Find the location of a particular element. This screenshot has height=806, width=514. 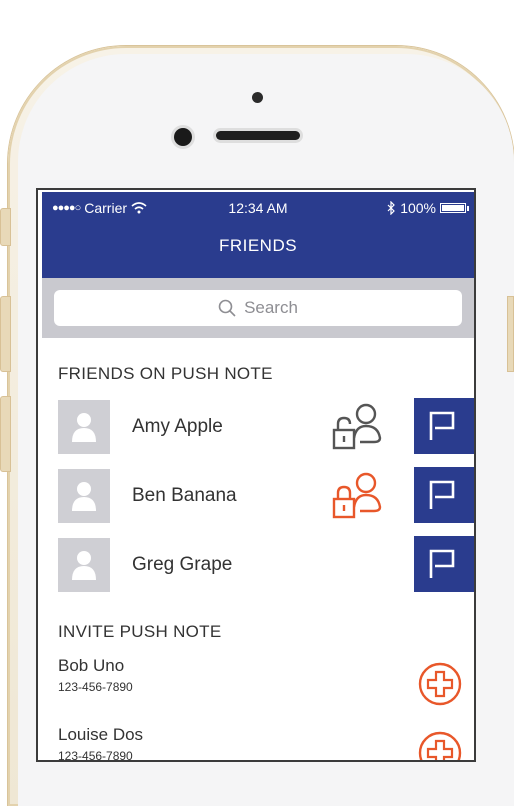

search-icon is located at coordinates (227, 308).